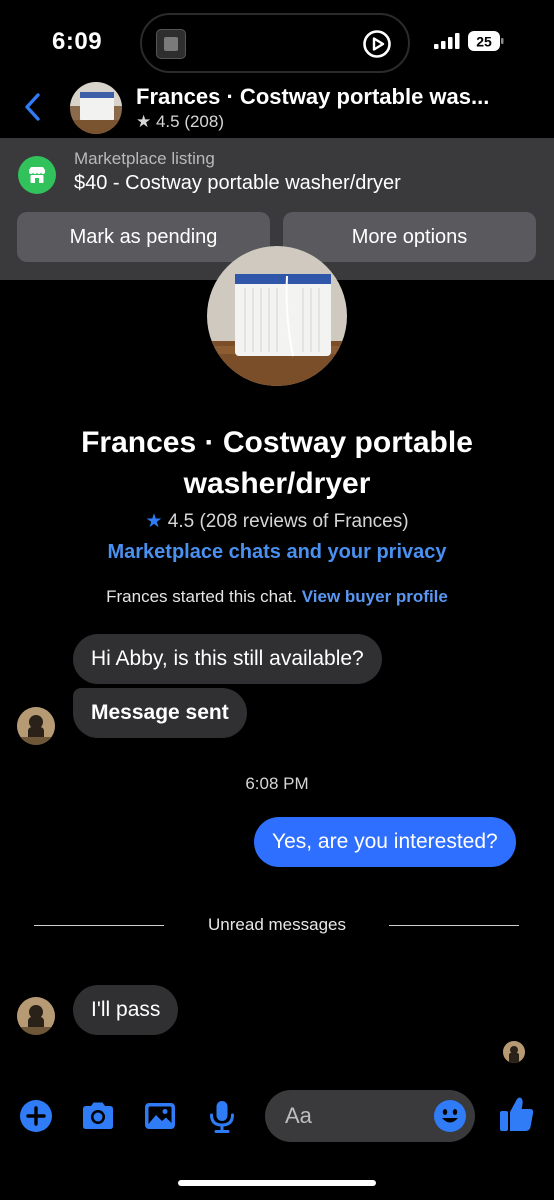 This screenshot has width=554, height=1200. Describe the element at coordinates (144, 158) in the screenshot. I see `listing-kicker: Marketplace listing` at that location.